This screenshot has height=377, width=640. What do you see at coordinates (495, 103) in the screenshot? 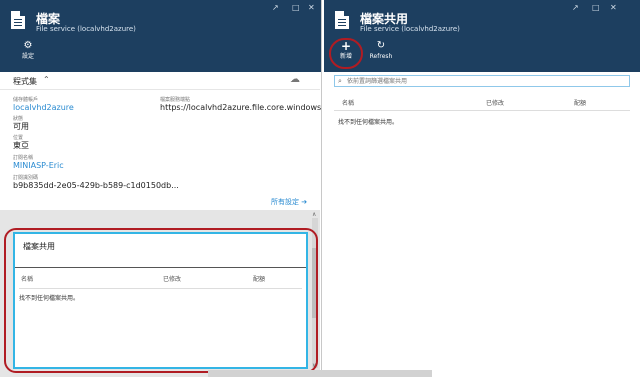
I see `column-header-modified: 已修改` at bounding box center [495, 103].